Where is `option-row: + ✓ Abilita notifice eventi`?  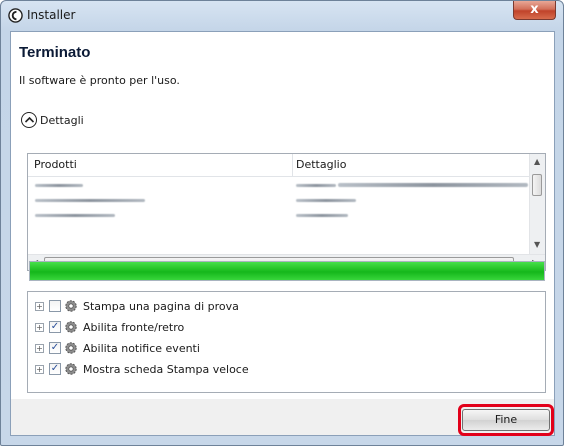
option-row: + ✓ Abilita notifice eventi is located at coordinates (114, 348).